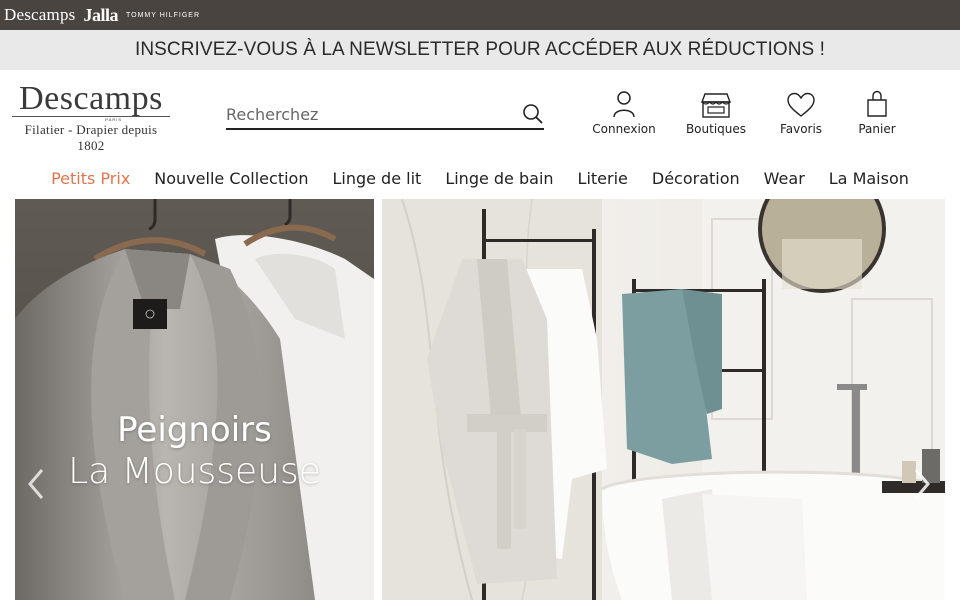 The width and height of the screenshot is (960, 600). I want to click on nav-item-la-maison: La Maison, so click(869, 180).